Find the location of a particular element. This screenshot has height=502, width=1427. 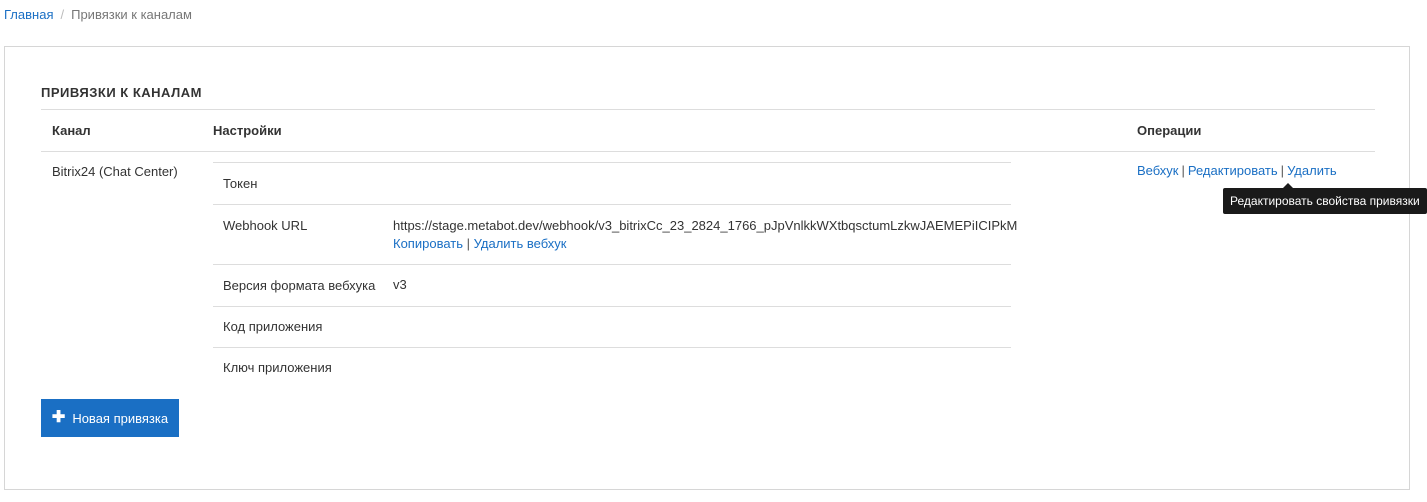

settings-row-webhook-version: Версия формата вебхука v3 is located at coordinates (612, 285).